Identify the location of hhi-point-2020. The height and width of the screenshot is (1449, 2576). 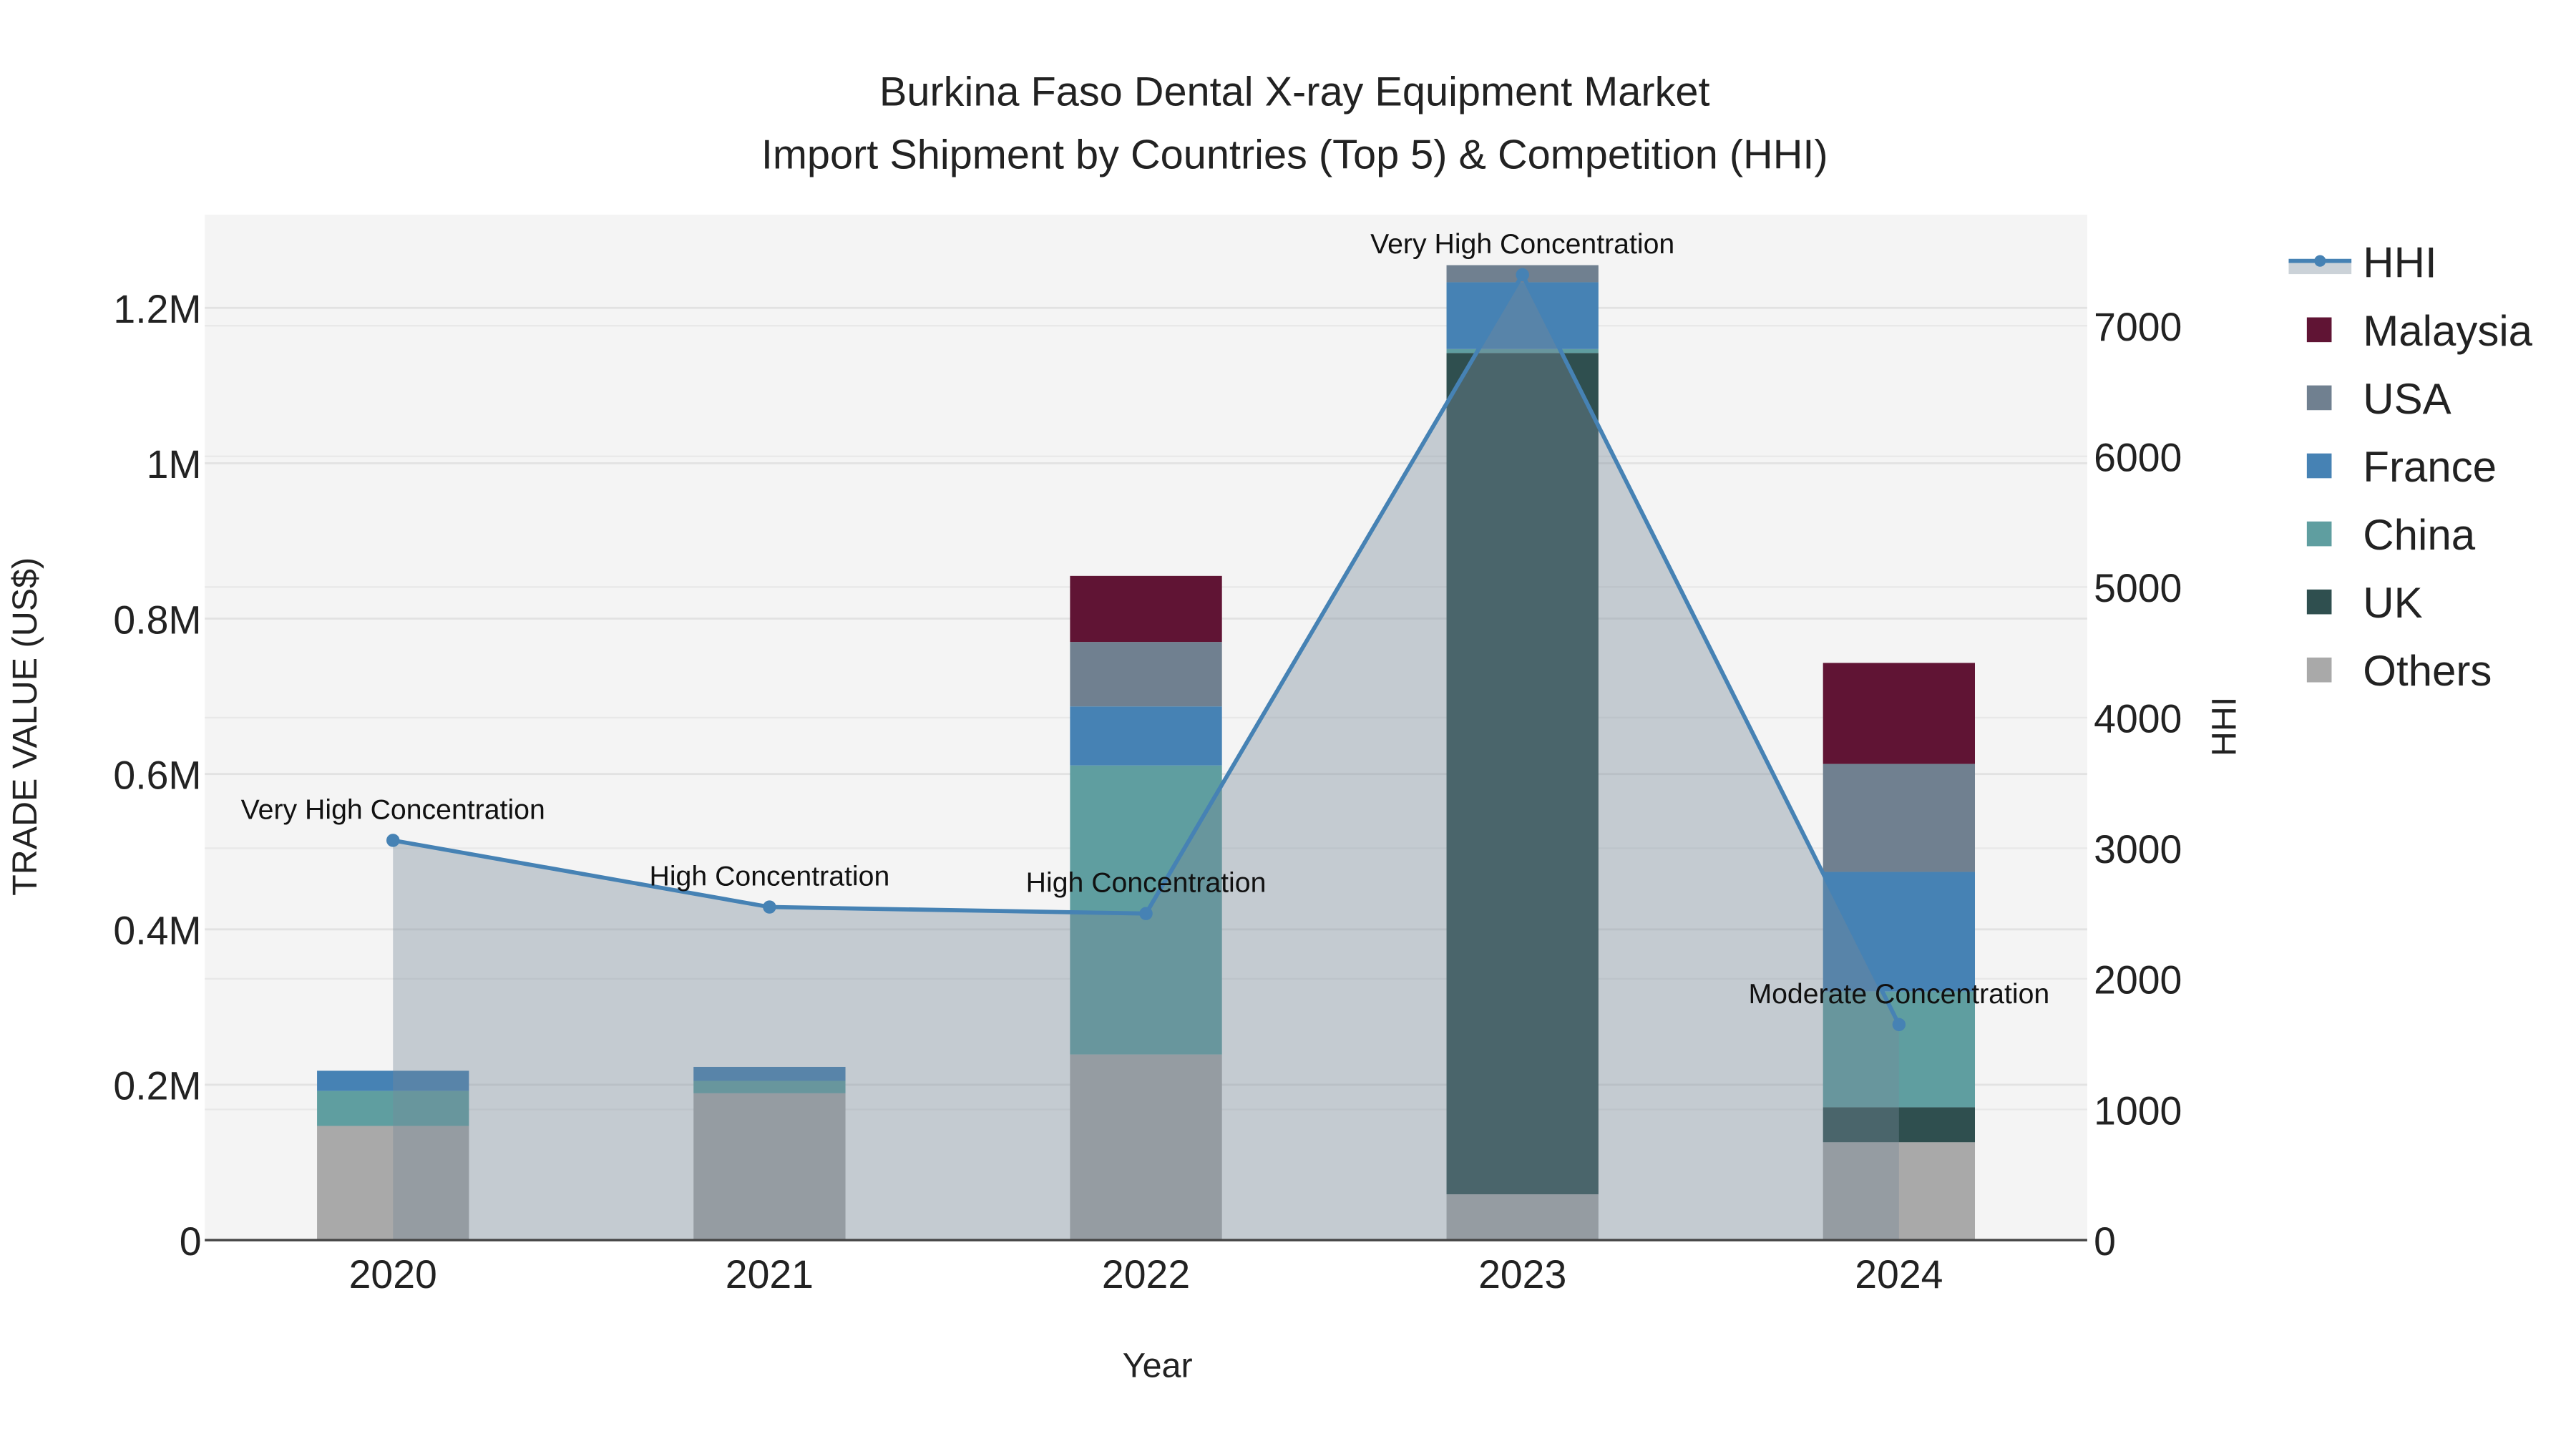
(393, 841).